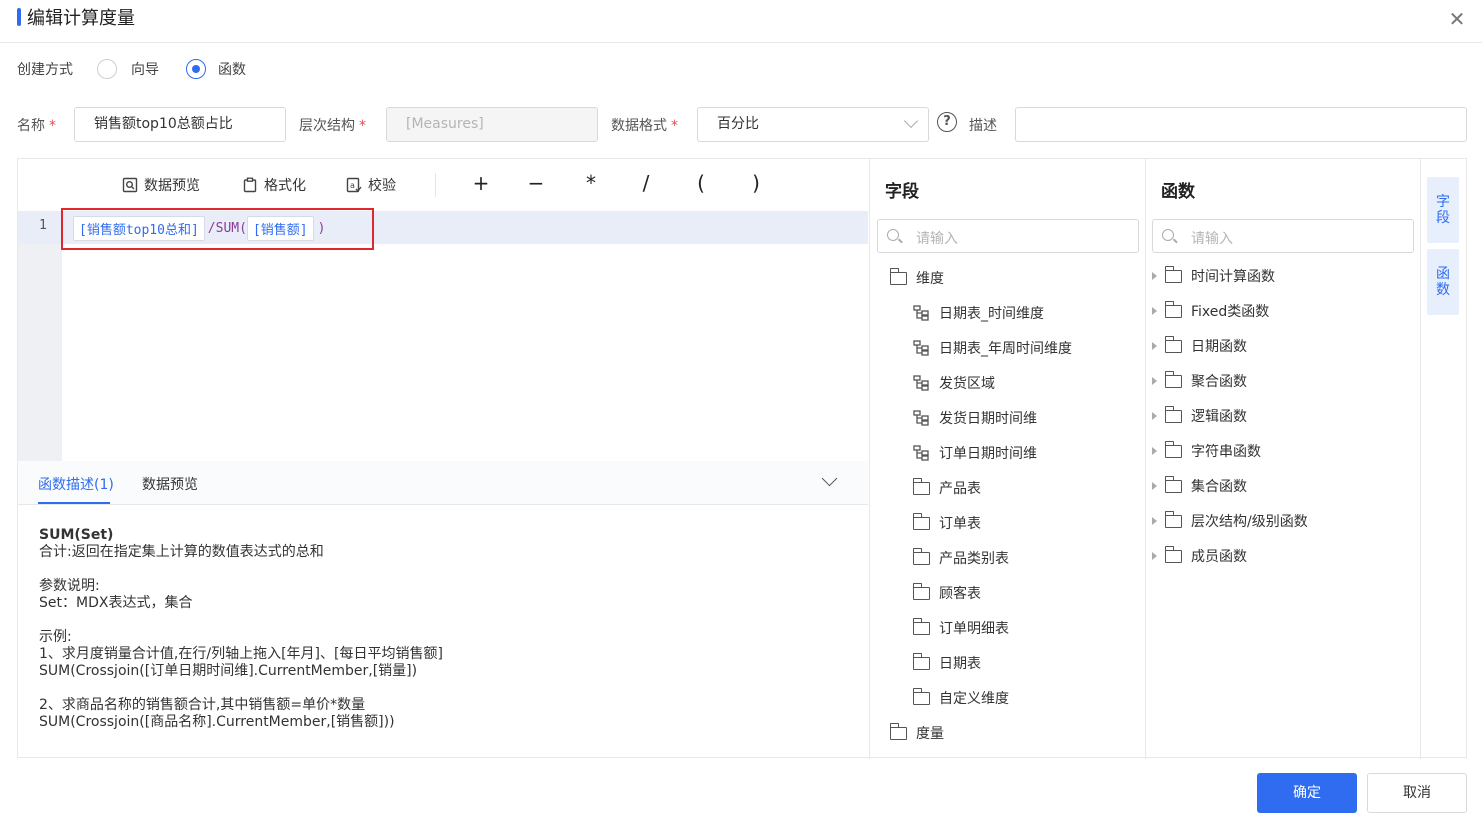 Image resolution: width=1482 pixels, height=819 pixels. What do you see at coordinates (946, 662) in the screenshot?
I see `tree-item-table: 日期表` at bounding box center [946, 662].